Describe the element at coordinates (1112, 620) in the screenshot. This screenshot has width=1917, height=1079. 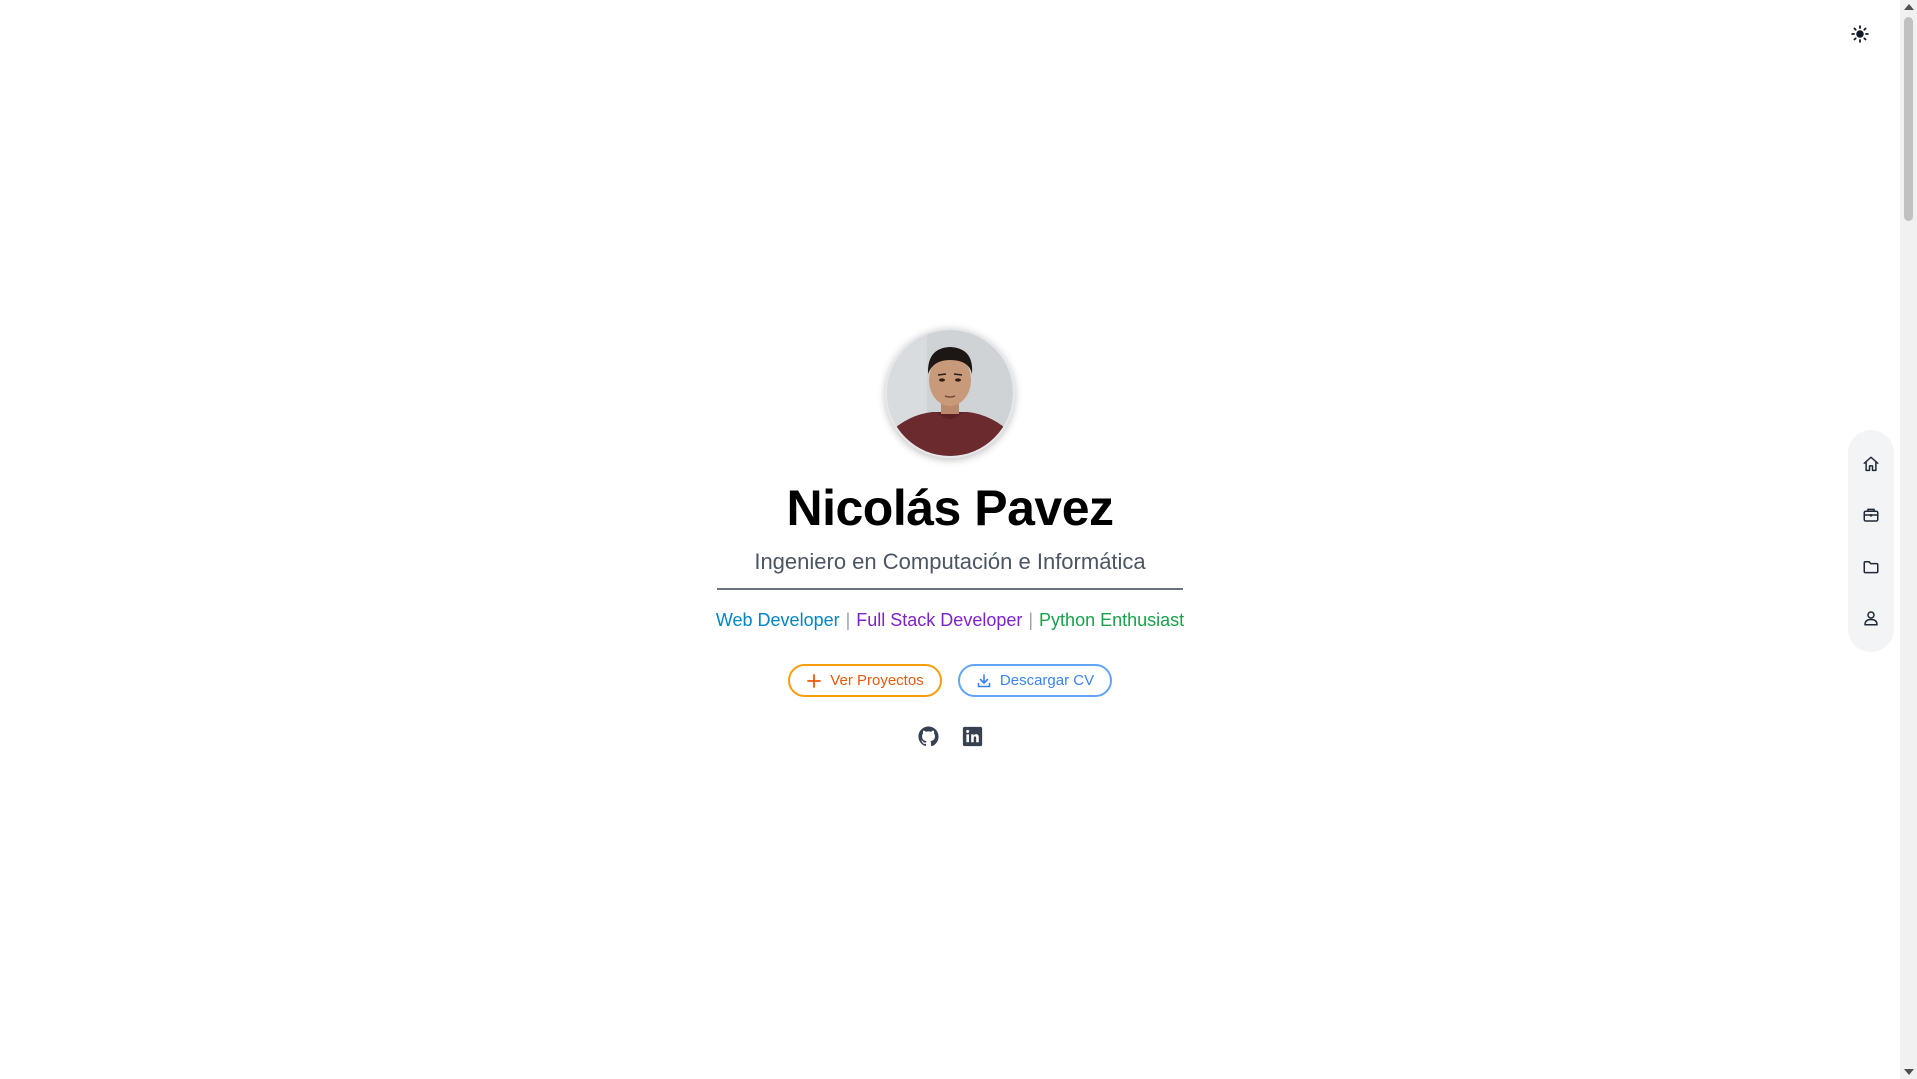
I see `role-python-enthusiast: Python Enthusiast` at that location.